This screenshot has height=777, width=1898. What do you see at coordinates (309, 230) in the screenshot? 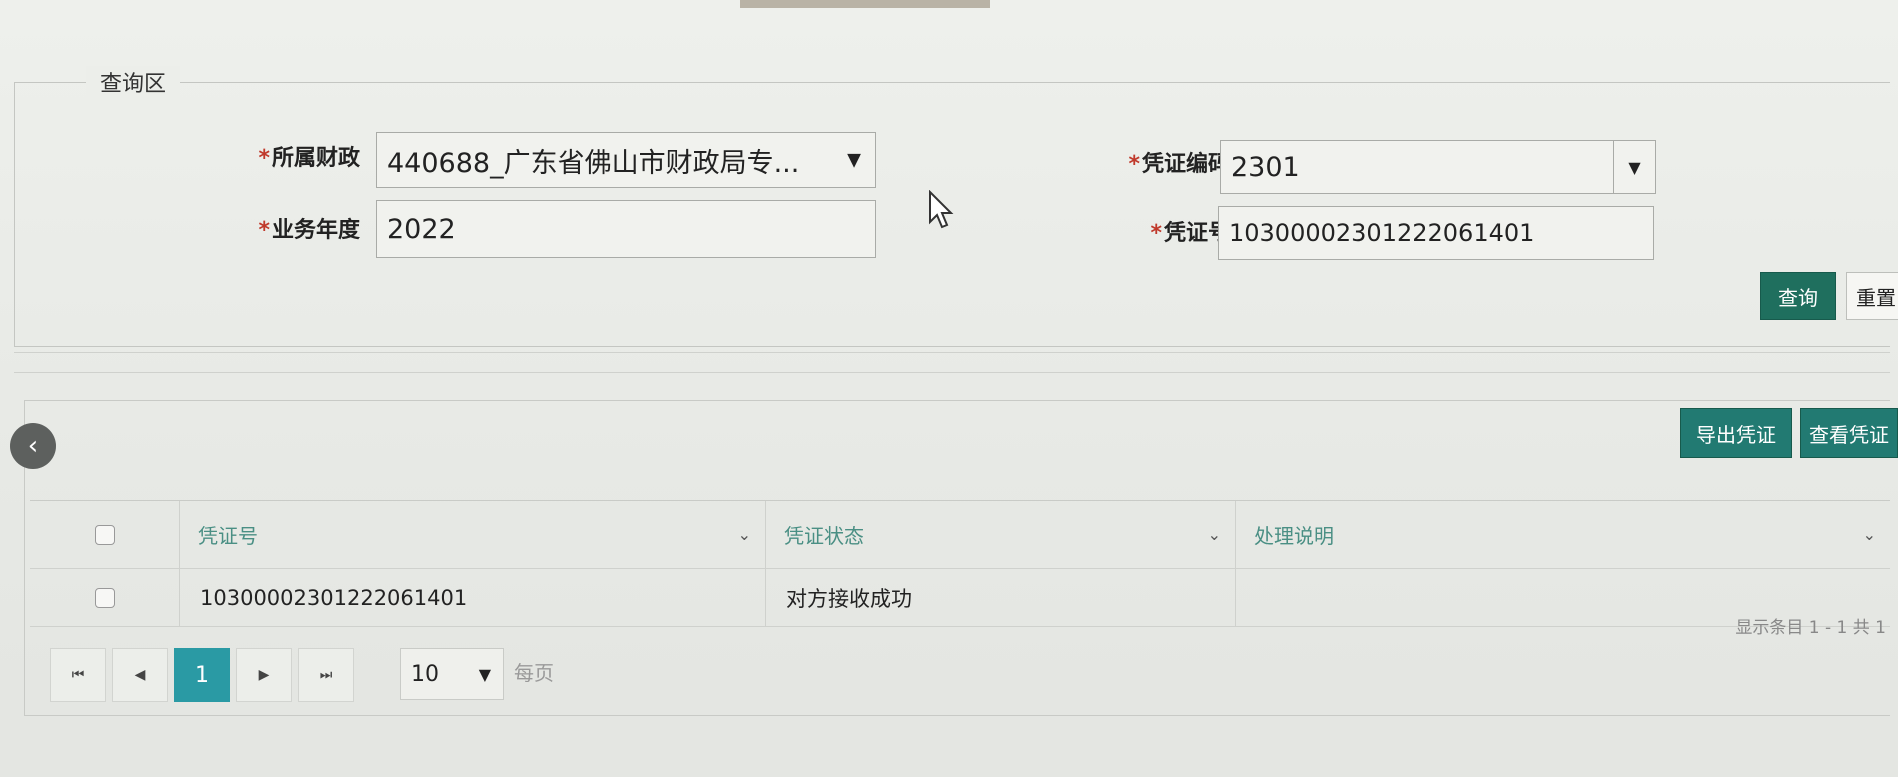
I see `year-label: *业务年度` at bounding box center [309, 230].